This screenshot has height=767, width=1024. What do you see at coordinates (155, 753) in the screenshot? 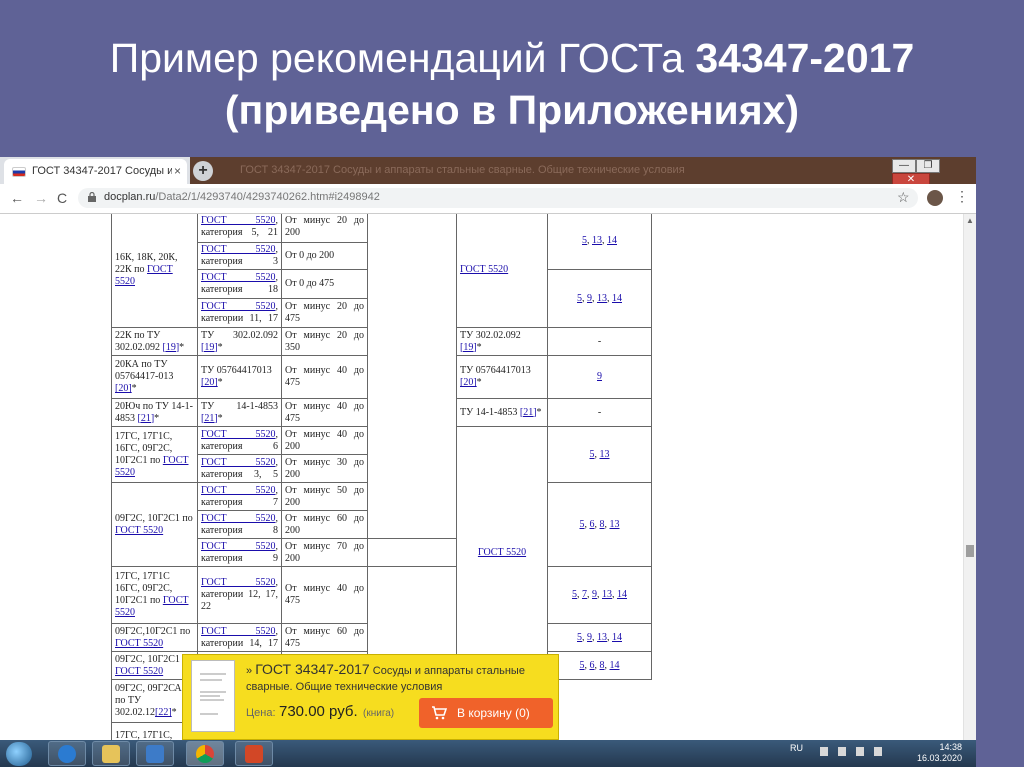
I see `media-taskbar-button` at bounding box center [155, 753].